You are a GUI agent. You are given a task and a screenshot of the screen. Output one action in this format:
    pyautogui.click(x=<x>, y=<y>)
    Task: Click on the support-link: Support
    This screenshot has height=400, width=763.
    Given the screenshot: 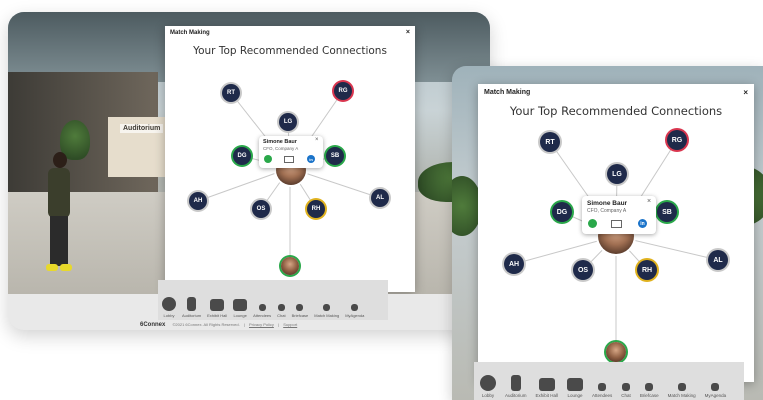 What is the action you would take?
    pyautogui.click(x=290, y=324)
    